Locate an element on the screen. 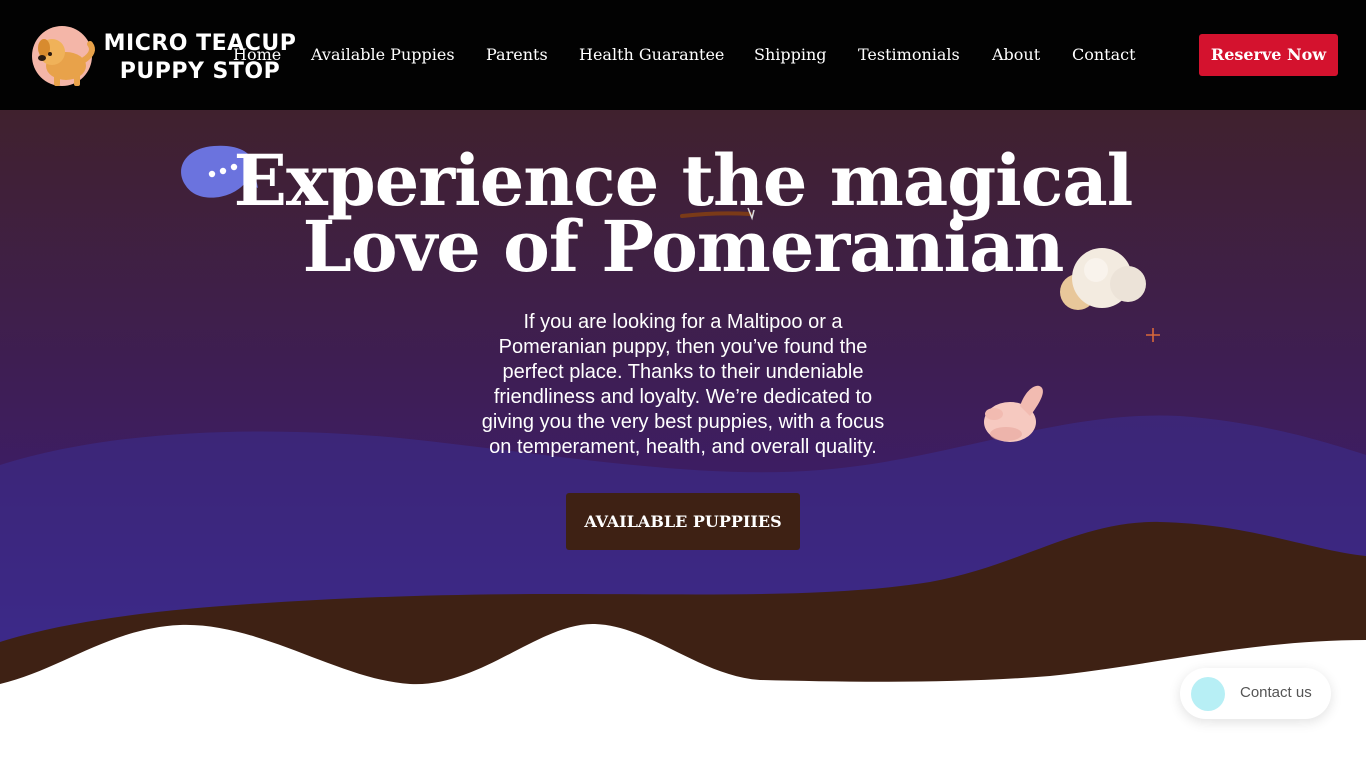 The image size is (1366, 768). contact-us-label: Contact us is located at coordinates (1276, 692).